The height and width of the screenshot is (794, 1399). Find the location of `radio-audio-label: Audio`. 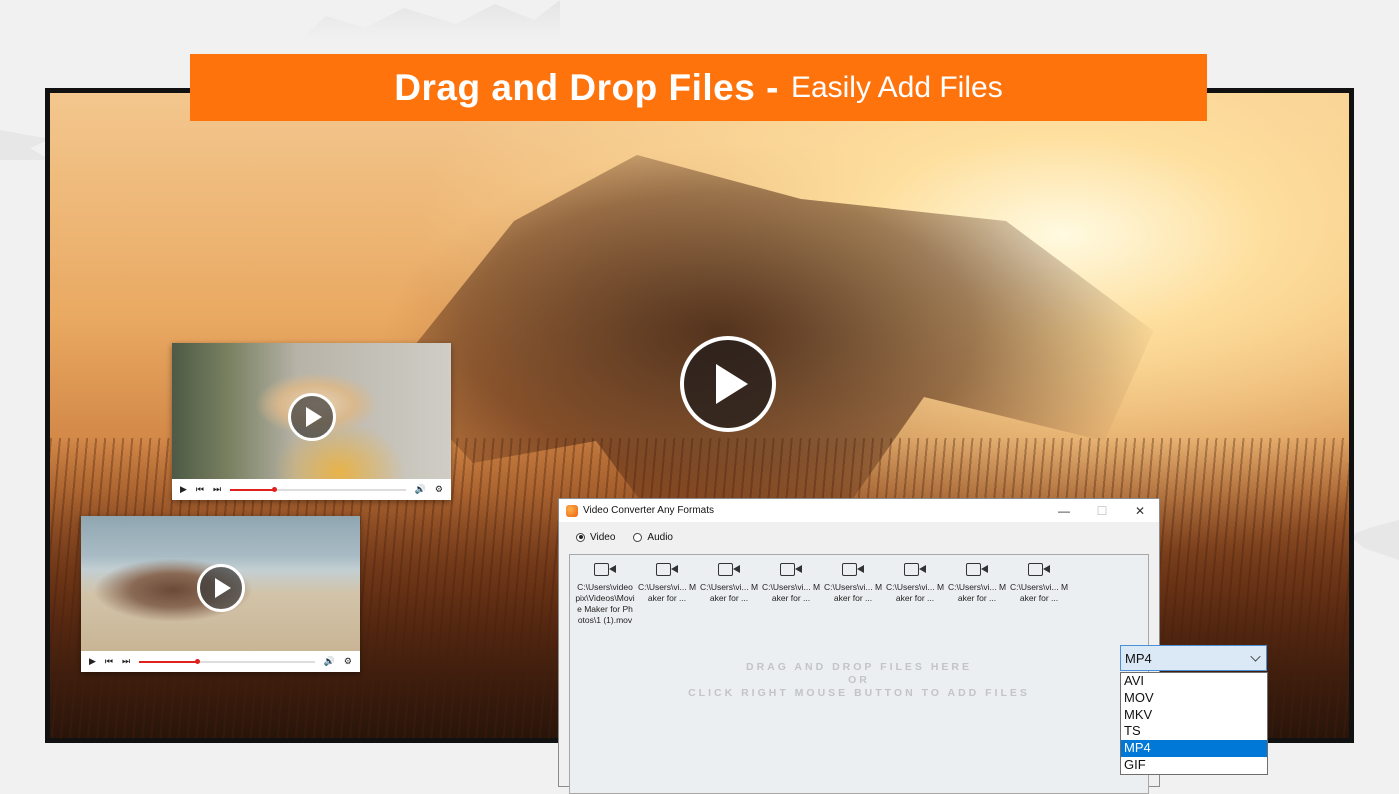

radio-audio-label: Audio is located at coordinates (660, 537).